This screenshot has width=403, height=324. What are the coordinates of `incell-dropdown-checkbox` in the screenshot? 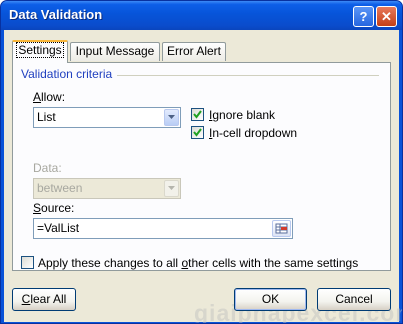 It's located at (197, 132).